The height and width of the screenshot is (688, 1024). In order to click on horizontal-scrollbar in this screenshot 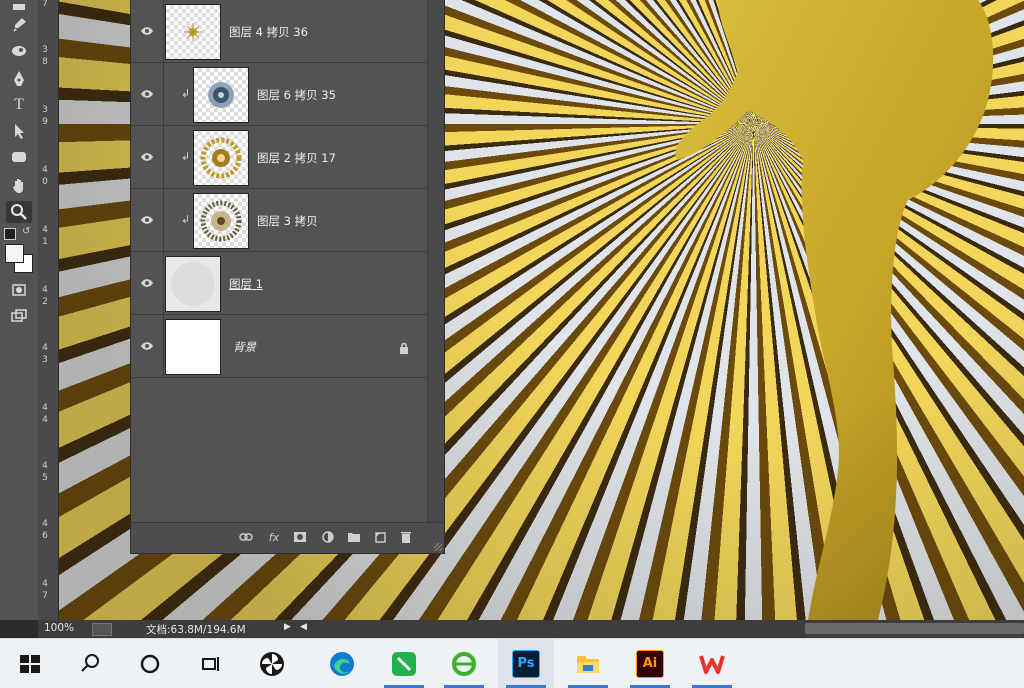, I will do `click(914, 628)`.